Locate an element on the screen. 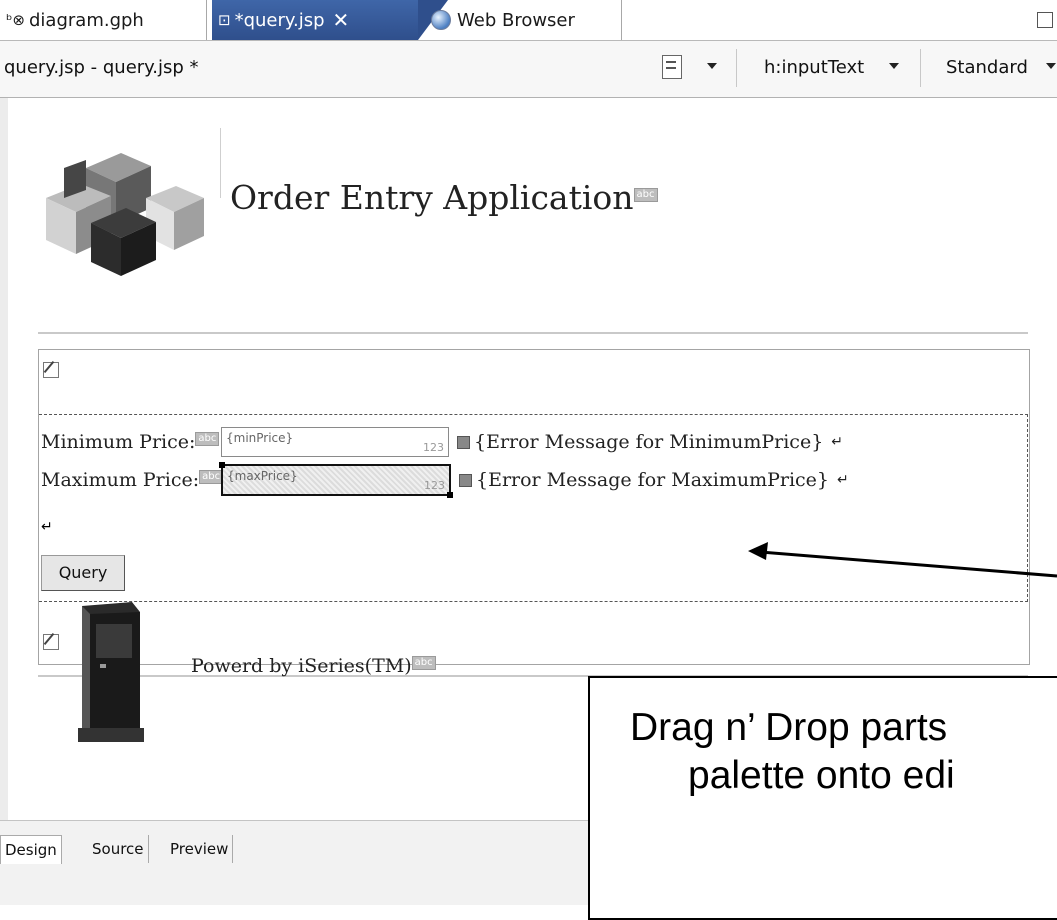 The height and width of the screenshot is (920, 1057). max-price-label: Maximum Price: abc is located at coordinates (132, 480).